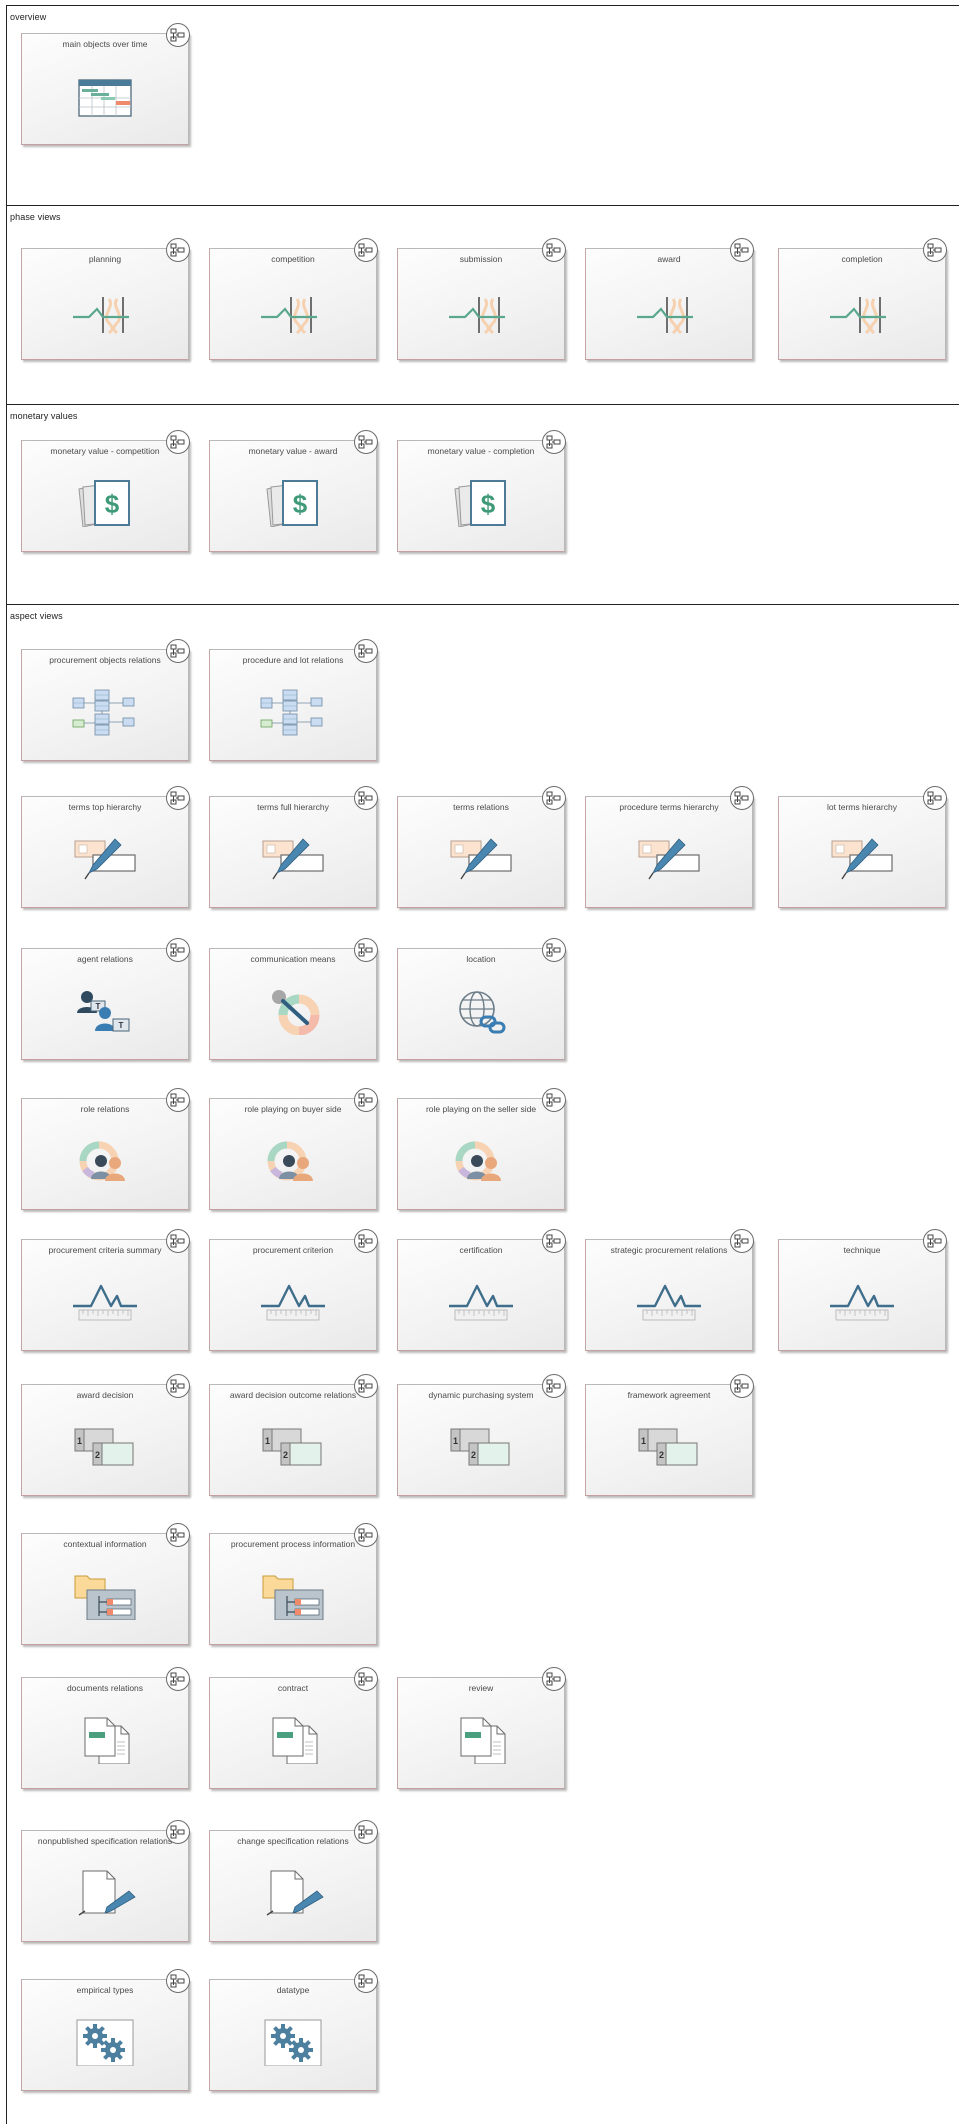  I want to click on diagram-card: nonpublished specification relations, so click(105, 1881).